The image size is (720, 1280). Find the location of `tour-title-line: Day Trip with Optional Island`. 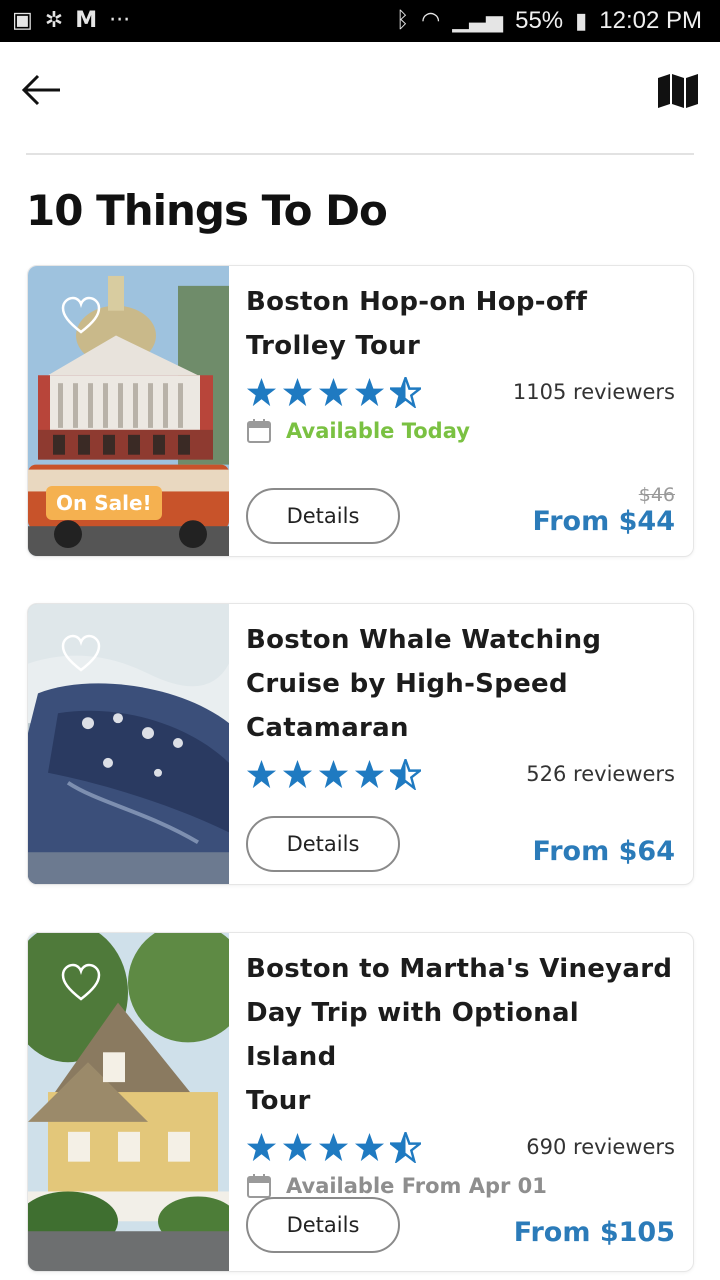

tour-title-line: Day Trip with Optional Island is located at coordinates (413, 1035).